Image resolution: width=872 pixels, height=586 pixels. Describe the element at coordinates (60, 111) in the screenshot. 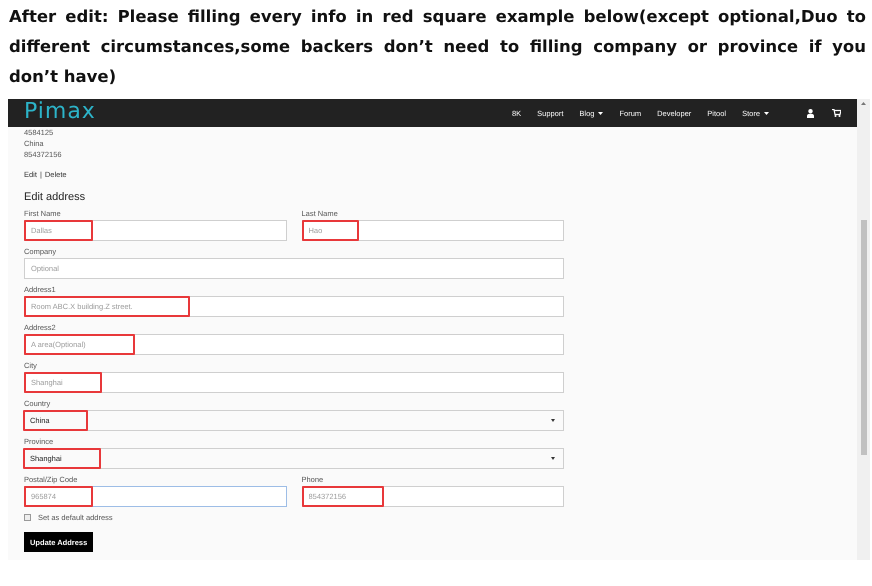

I see `logo: Pimax` at that location.